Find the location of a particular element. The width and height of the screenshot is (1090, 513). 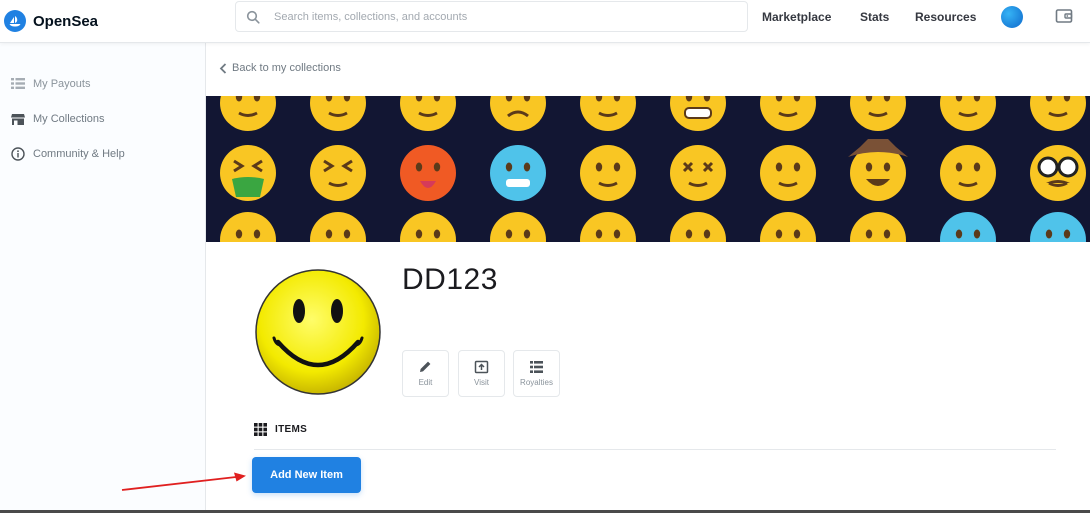

open-box-icon is located at coordinates (481, 367).